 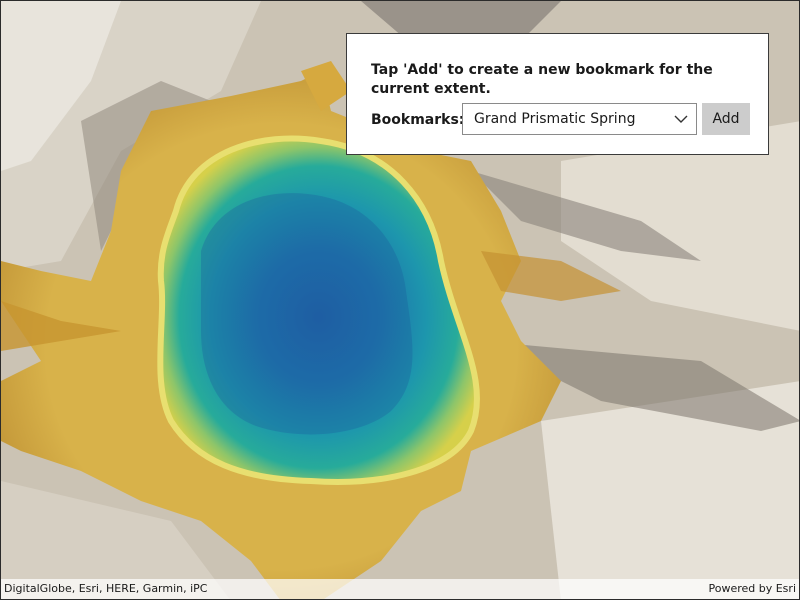 I want to click on bookmarks-label: Bookmarks:, so click(x=418, y=120).